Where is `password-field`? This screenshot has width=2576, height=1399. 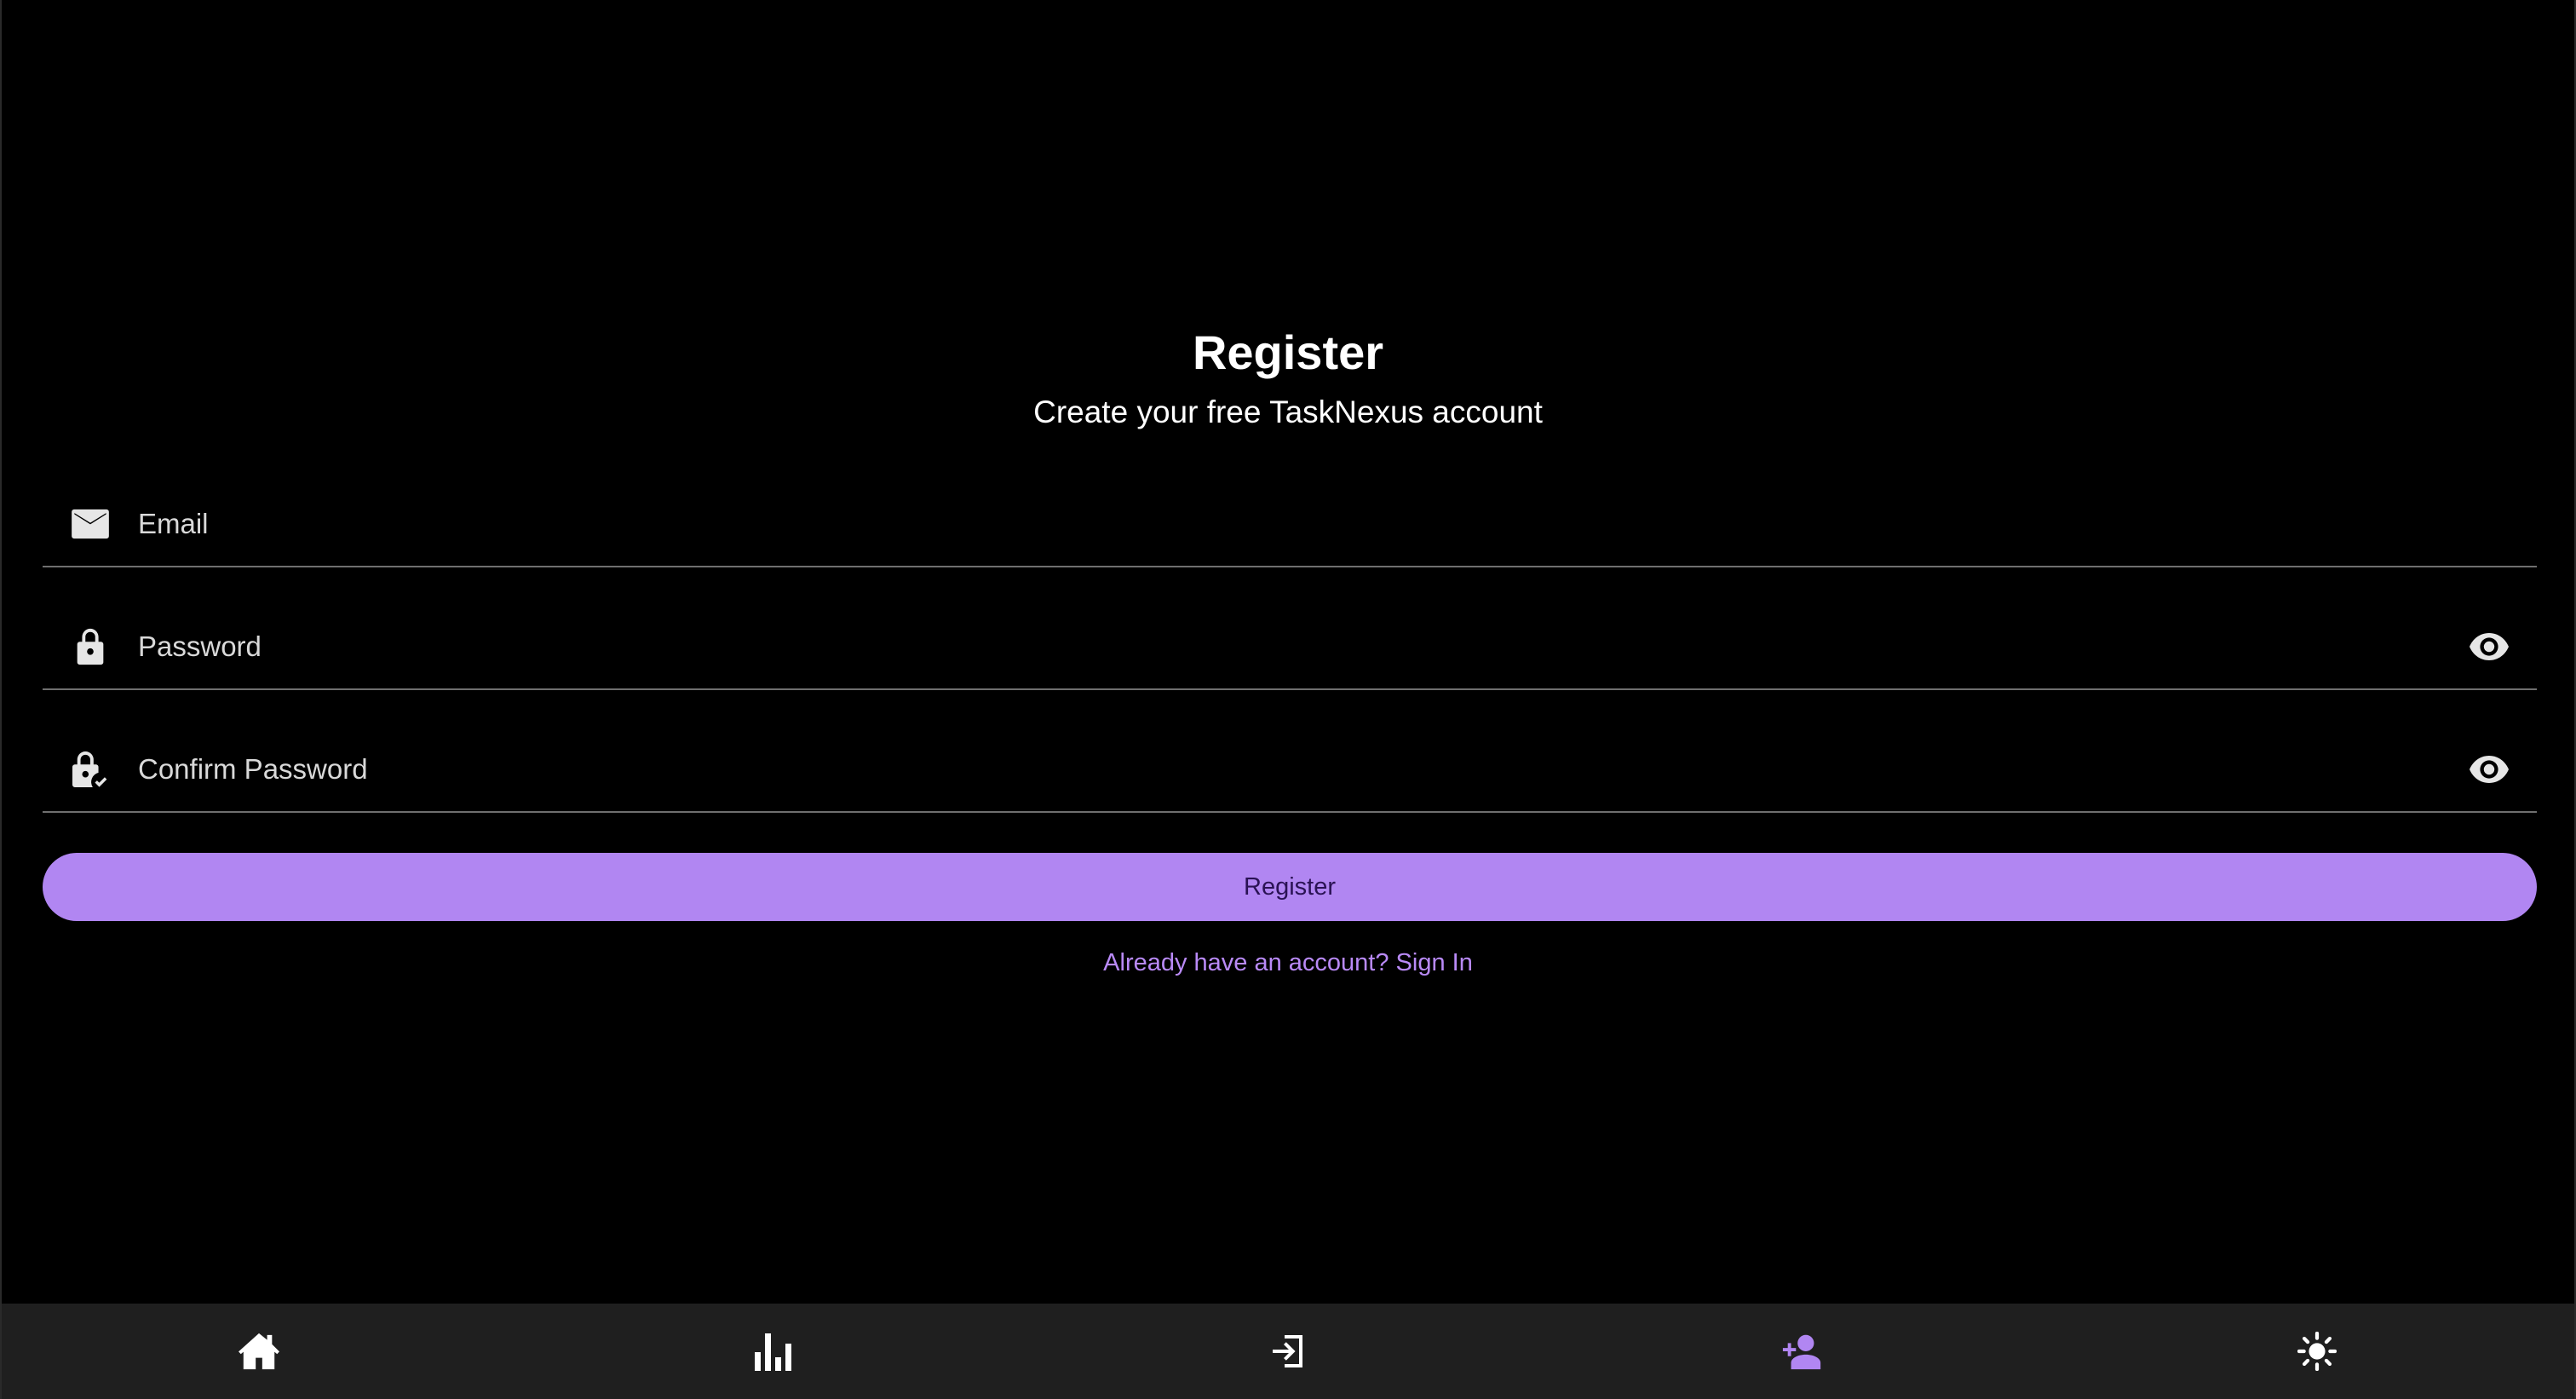 password-field is located at coordinates (1290, 647).